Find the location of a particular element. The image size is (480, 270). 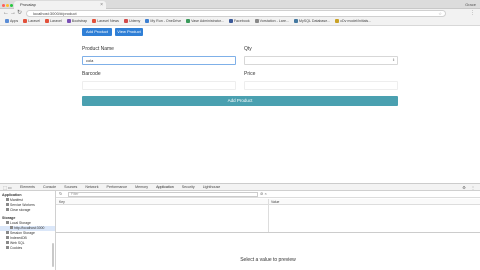

add-product-nav-button: Add Product is located at coordinates (97, 32).